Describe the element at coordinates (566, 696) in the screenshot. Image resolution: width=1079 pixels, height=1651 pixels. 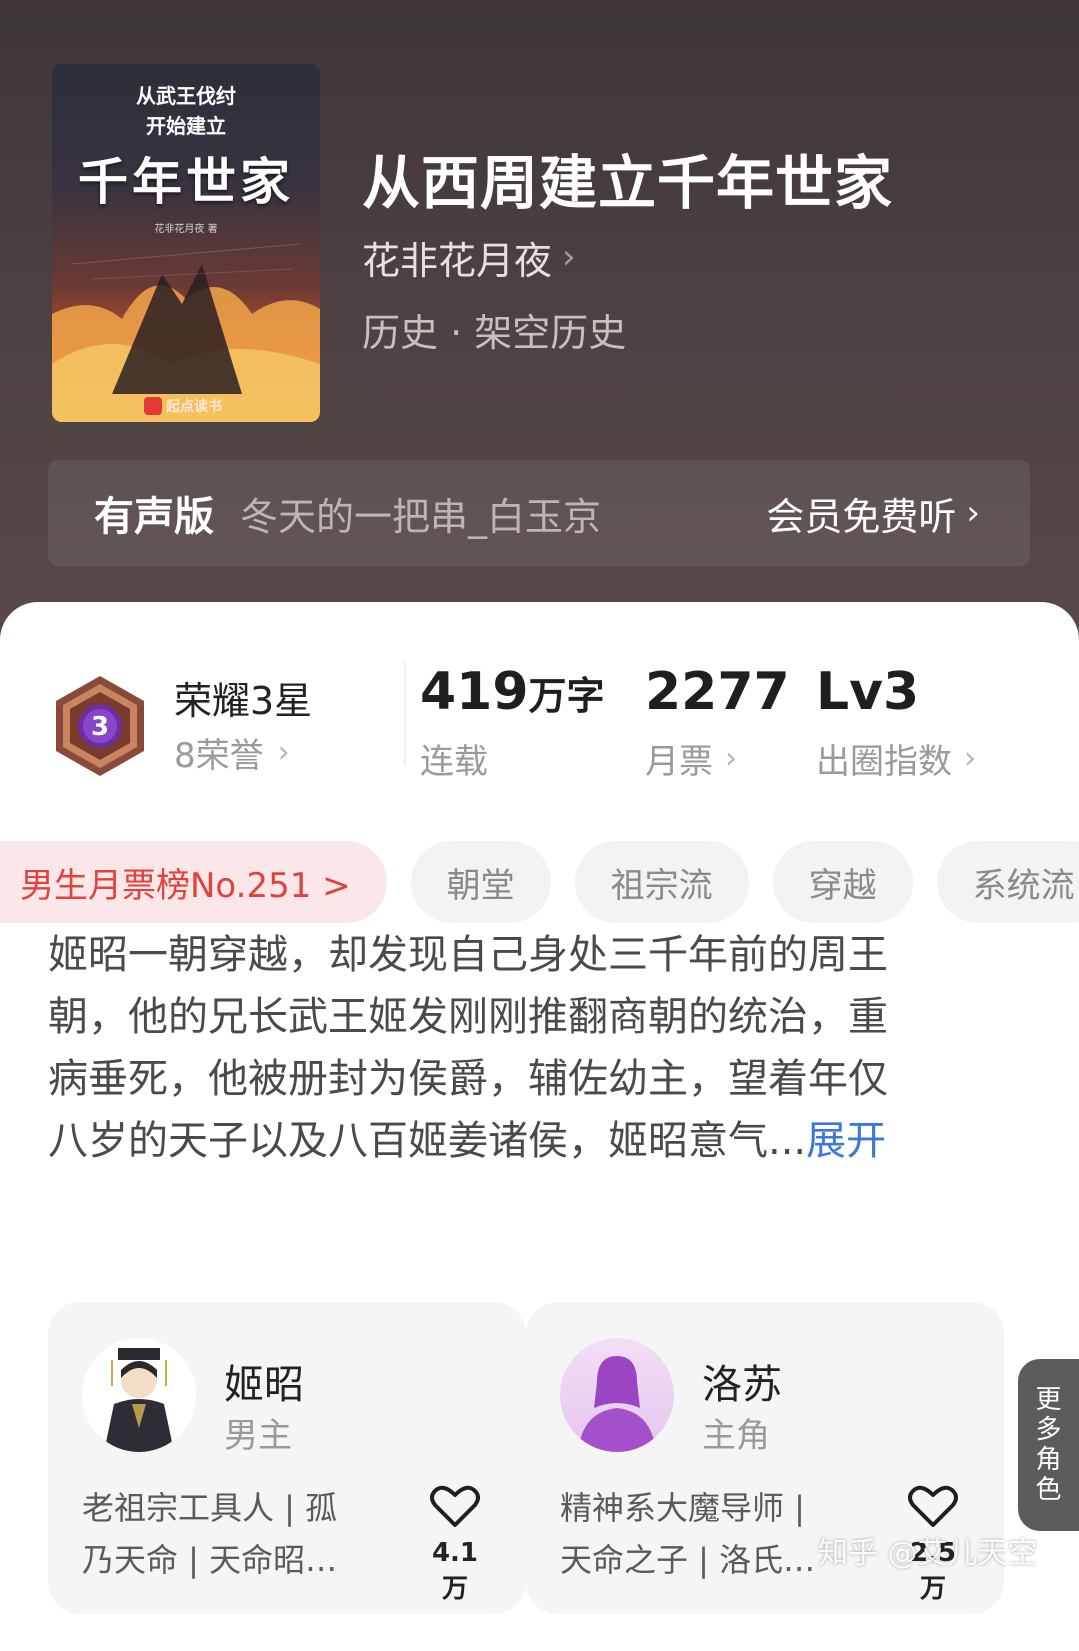
I see `word-count-unit: 万字` at that location.